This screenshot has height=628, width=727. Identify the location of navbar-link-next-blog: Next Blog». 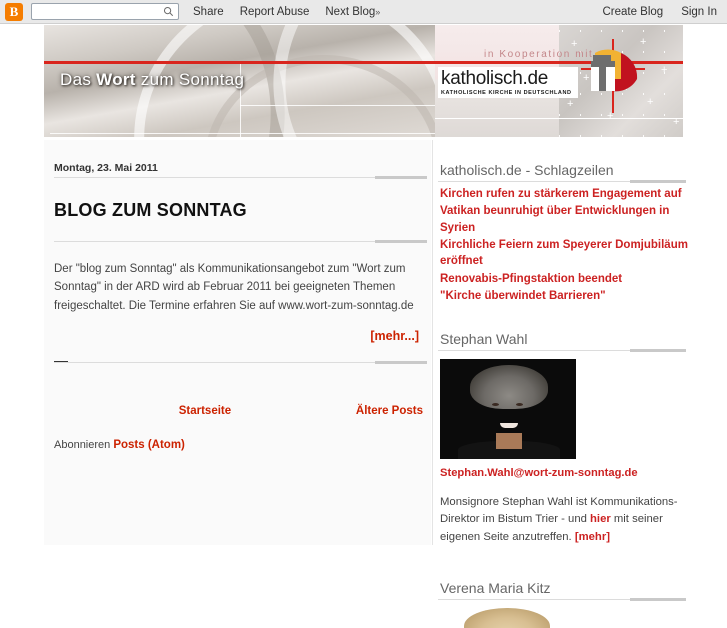
(352, 12).